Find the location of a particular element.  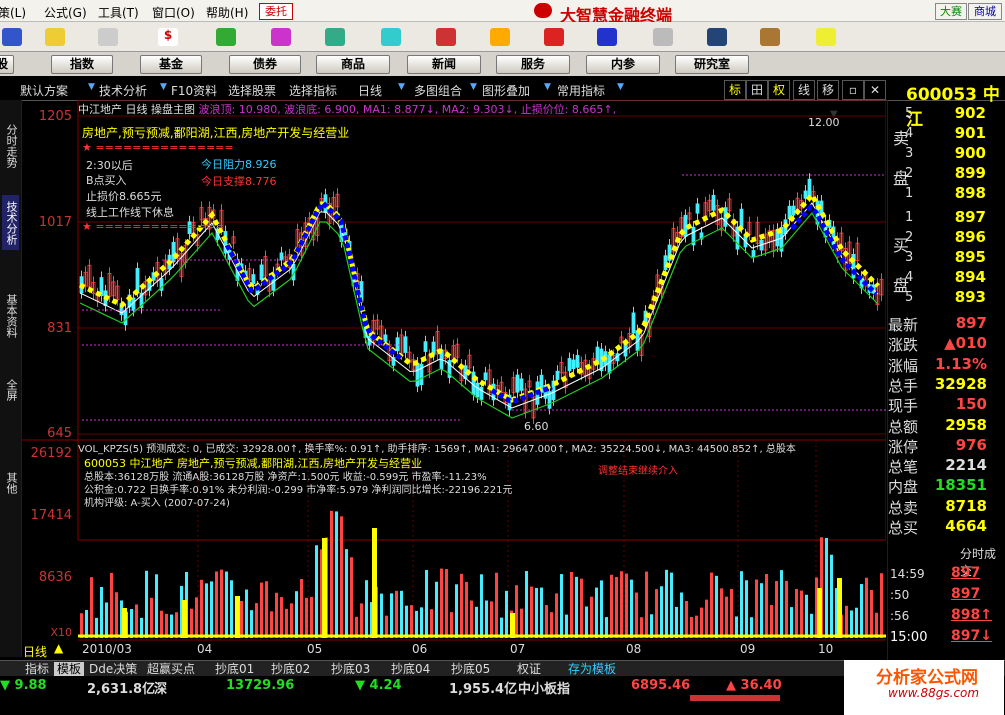

date-tick: 06 is located at coordinates (420, 649).